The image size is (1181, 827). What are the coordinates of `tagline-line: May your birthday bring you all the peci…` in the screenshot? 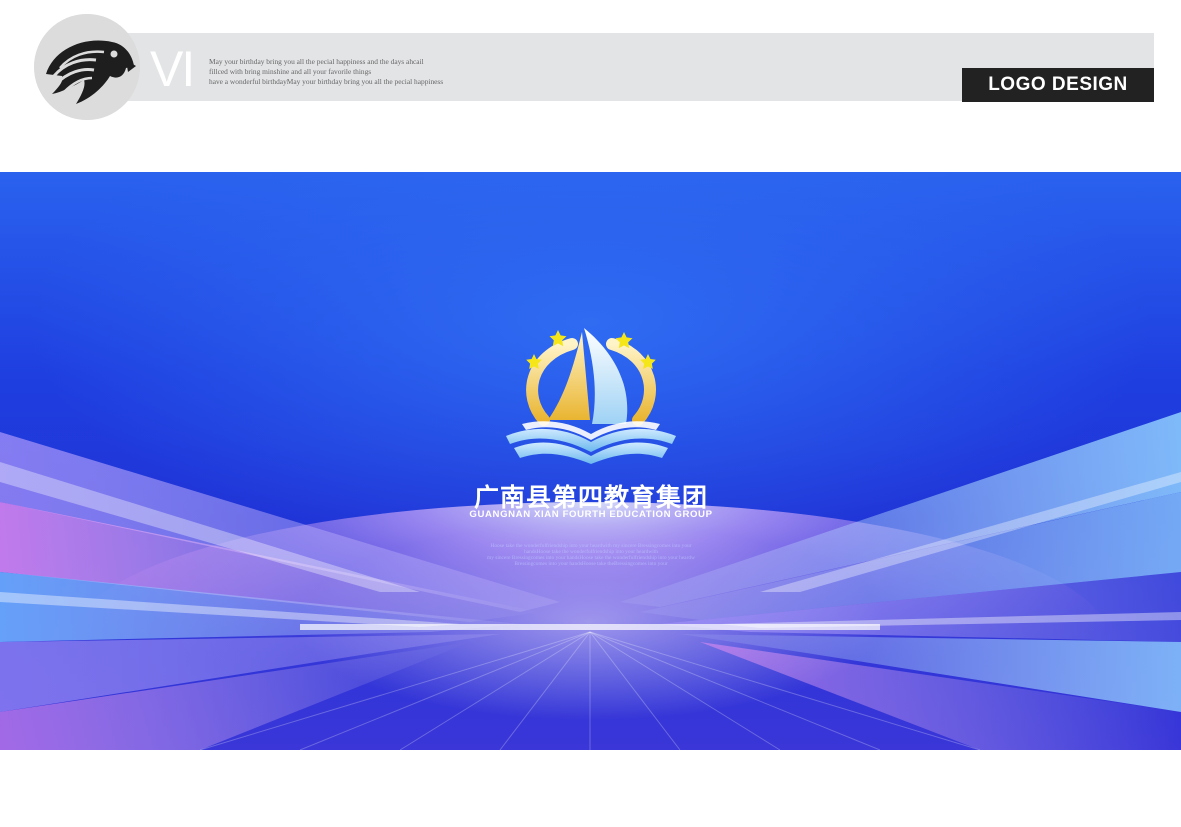 It's located at (316, 61).